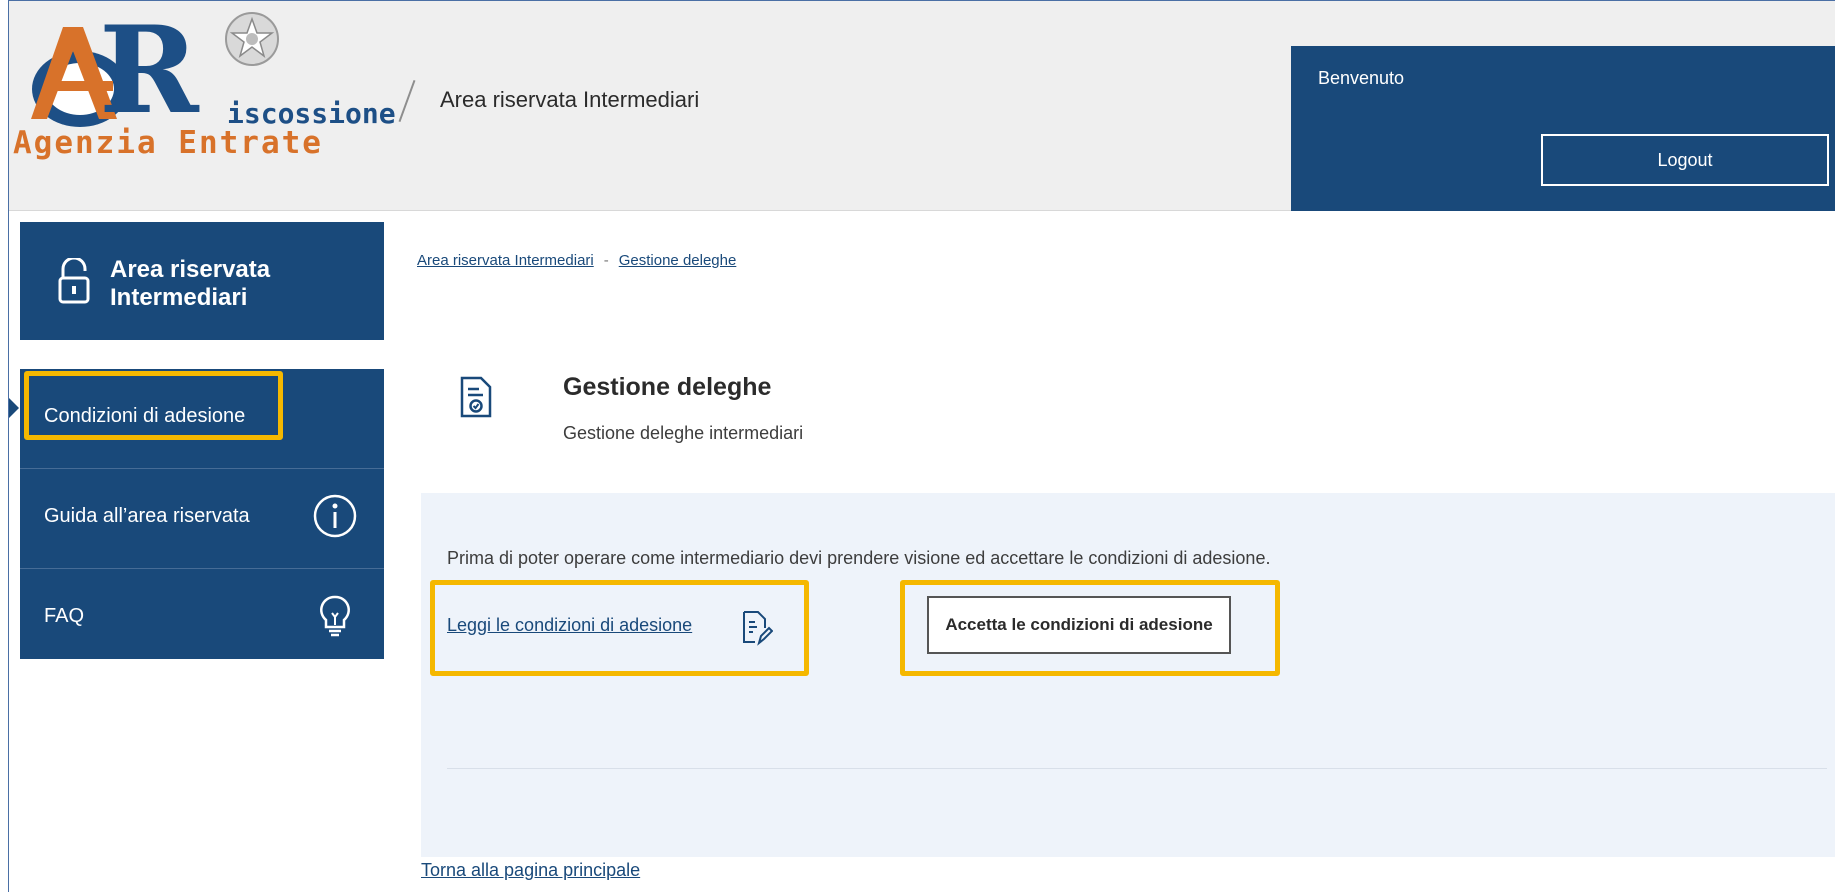  I want to click on sidebar-item-label: FAQ, so click(64, 616).